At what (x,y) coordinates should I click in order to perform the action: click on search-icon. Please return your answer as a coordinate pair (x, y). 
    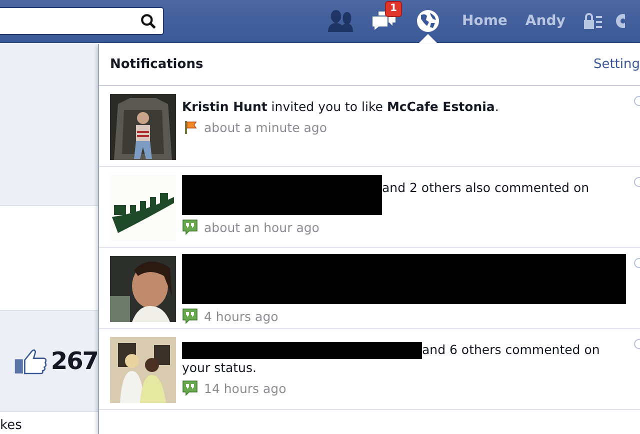
    Looking at the image, I should click on (148, 21).